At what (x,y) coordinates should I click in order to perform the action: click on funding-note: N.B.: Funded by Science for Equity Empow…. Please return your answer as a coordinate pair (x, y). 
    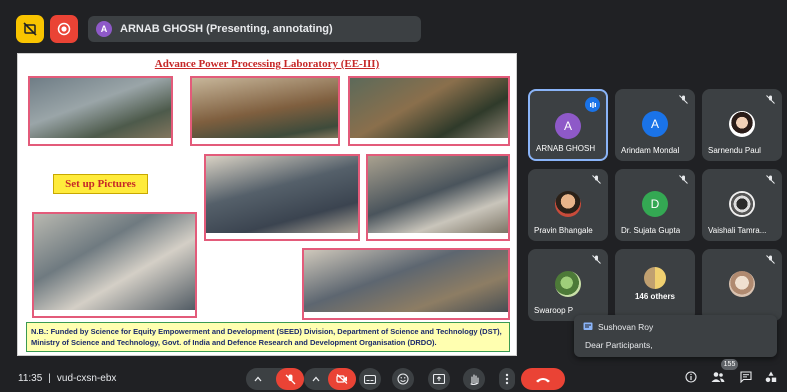
    Looking at the image, I should click on (268, 337).